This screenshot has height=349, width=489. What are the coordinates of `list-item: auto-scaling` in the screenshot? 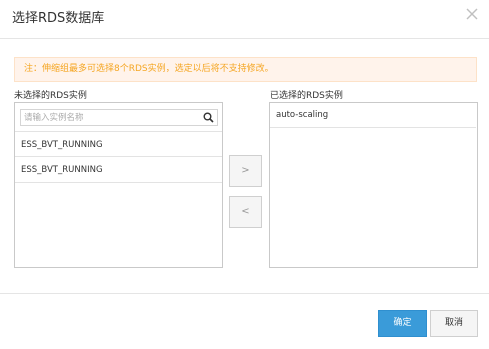 It's located at (373, 115).